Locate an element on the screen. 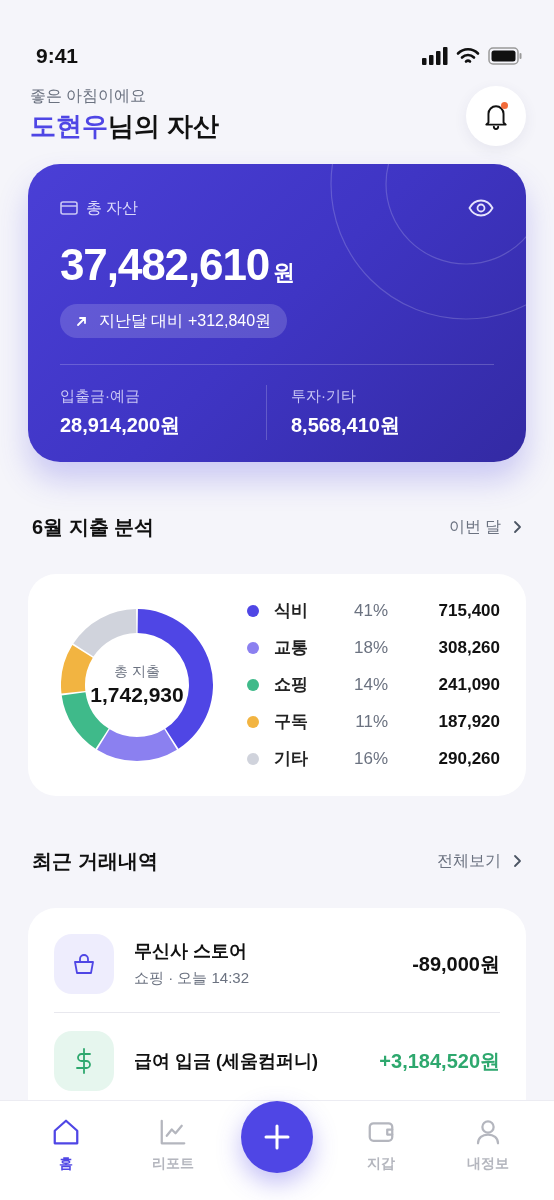  legend-percent: 14% is located at coordinates (370, 685).